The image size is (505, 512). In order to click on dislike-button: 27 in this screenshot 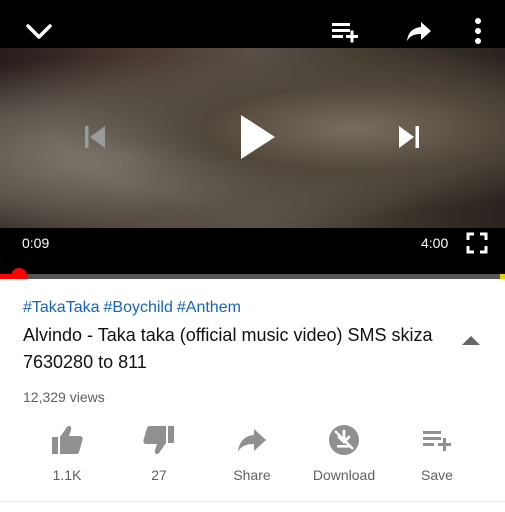, I will do `click(159, 453)`.